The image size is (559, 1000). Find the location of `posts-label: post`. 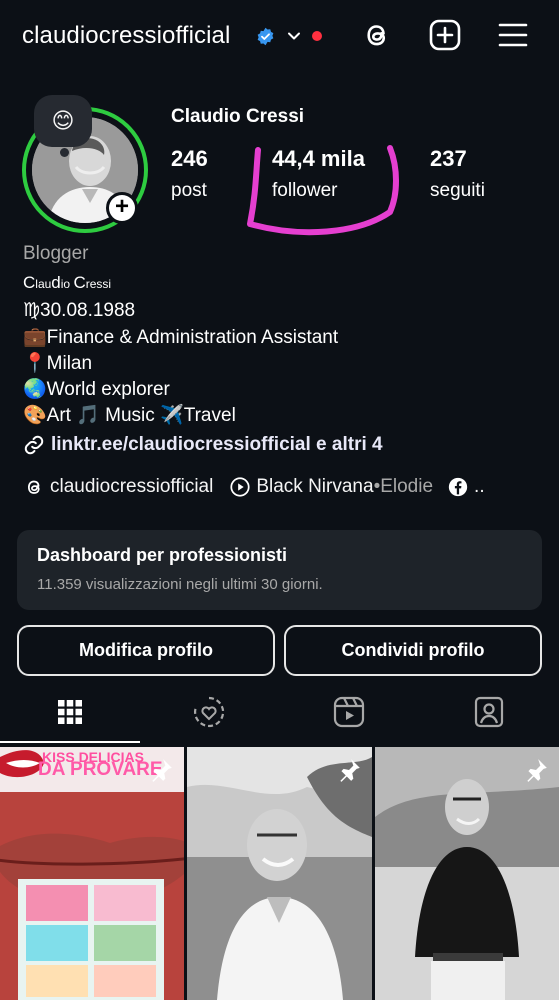

posts-label: post is located at coordinates (189, 190).